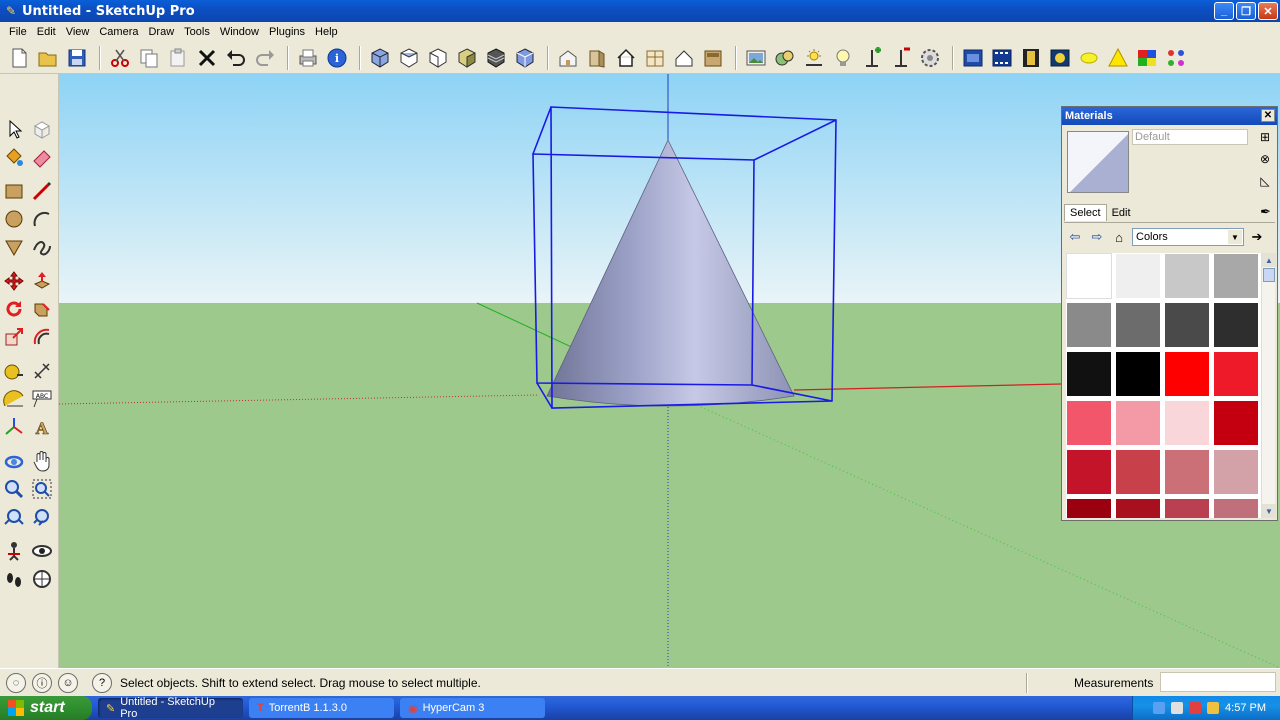  I want to click on look-around-icon, so click(42, 551).